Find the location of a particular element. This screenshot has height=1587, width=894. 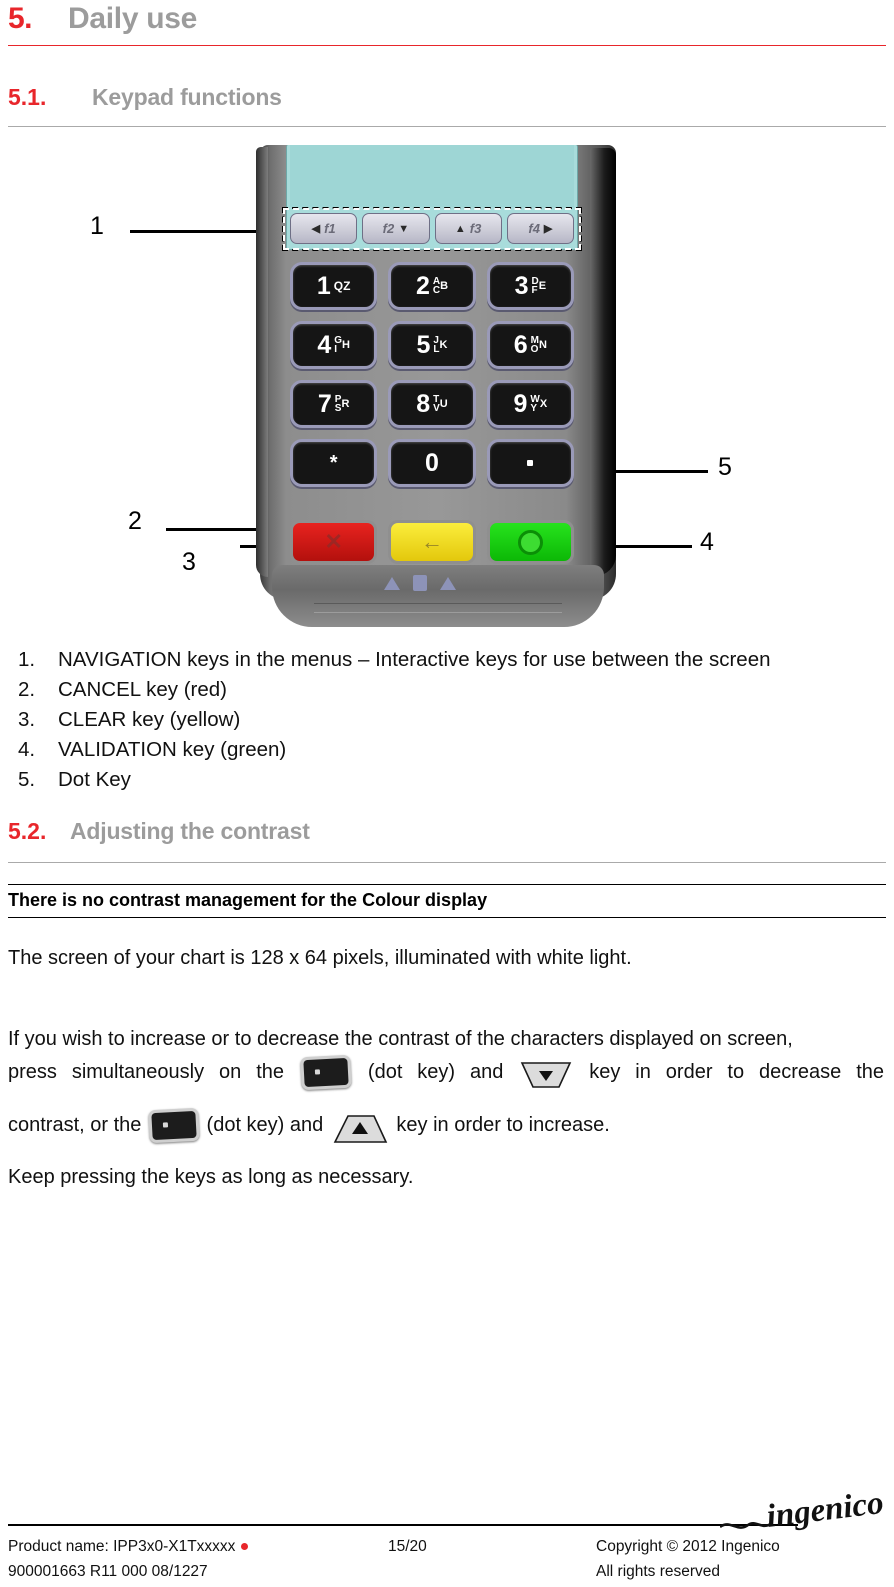

terminal-left-edge is located at coordinates (262, 362).